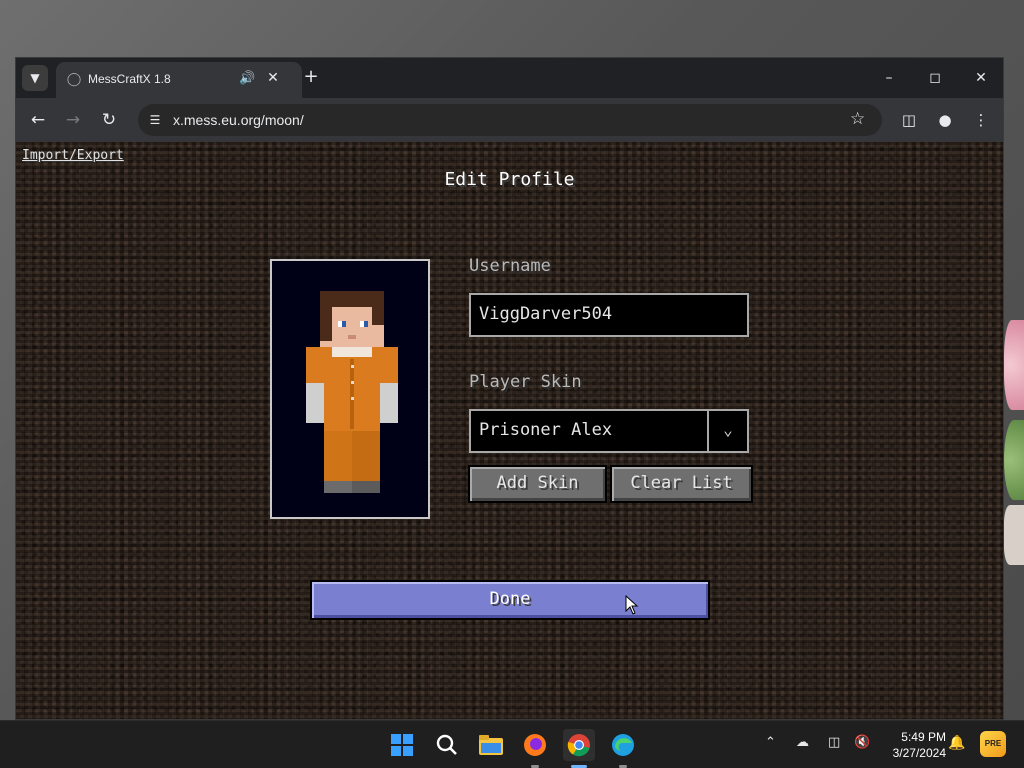 This screenshot has width=1024, height=768. What do you see at coordinates (447, 745) in the screenshot?
I see `search-icon` at bounding box center [447, 745].